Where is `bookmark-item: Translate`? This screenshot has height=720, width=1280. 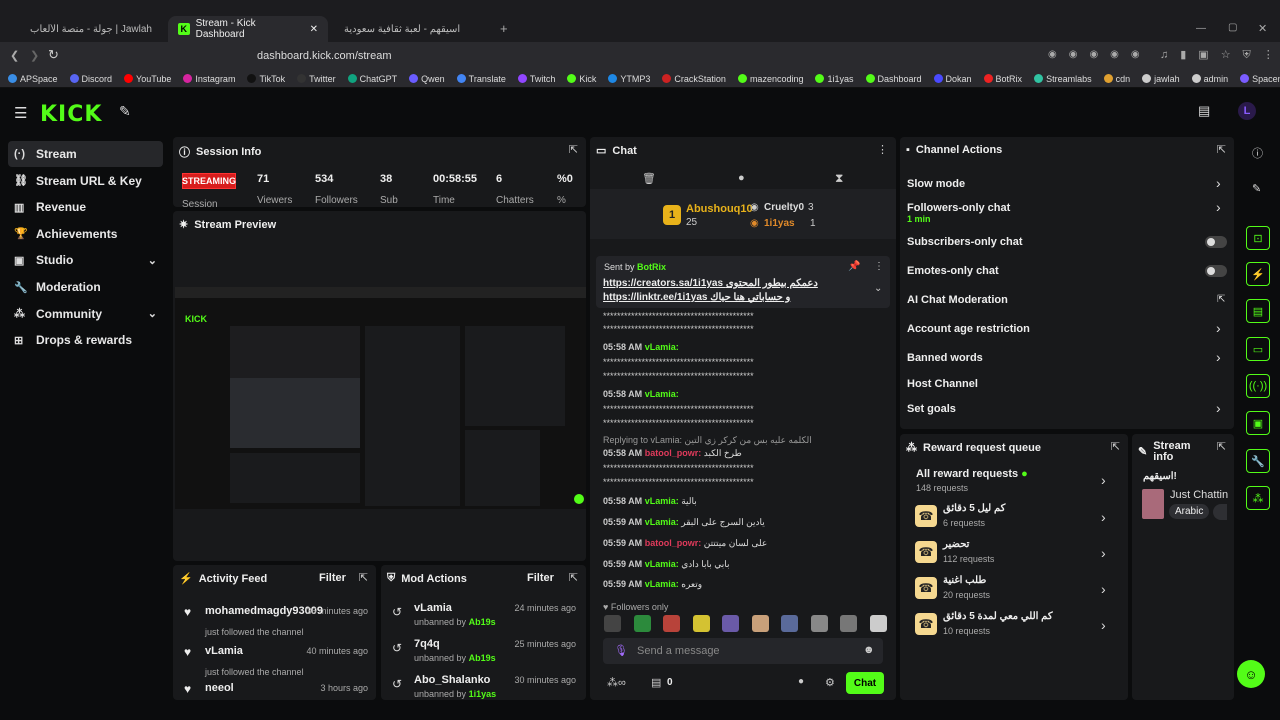 bookmark-item: Translate is located at coordinates (481, 79).